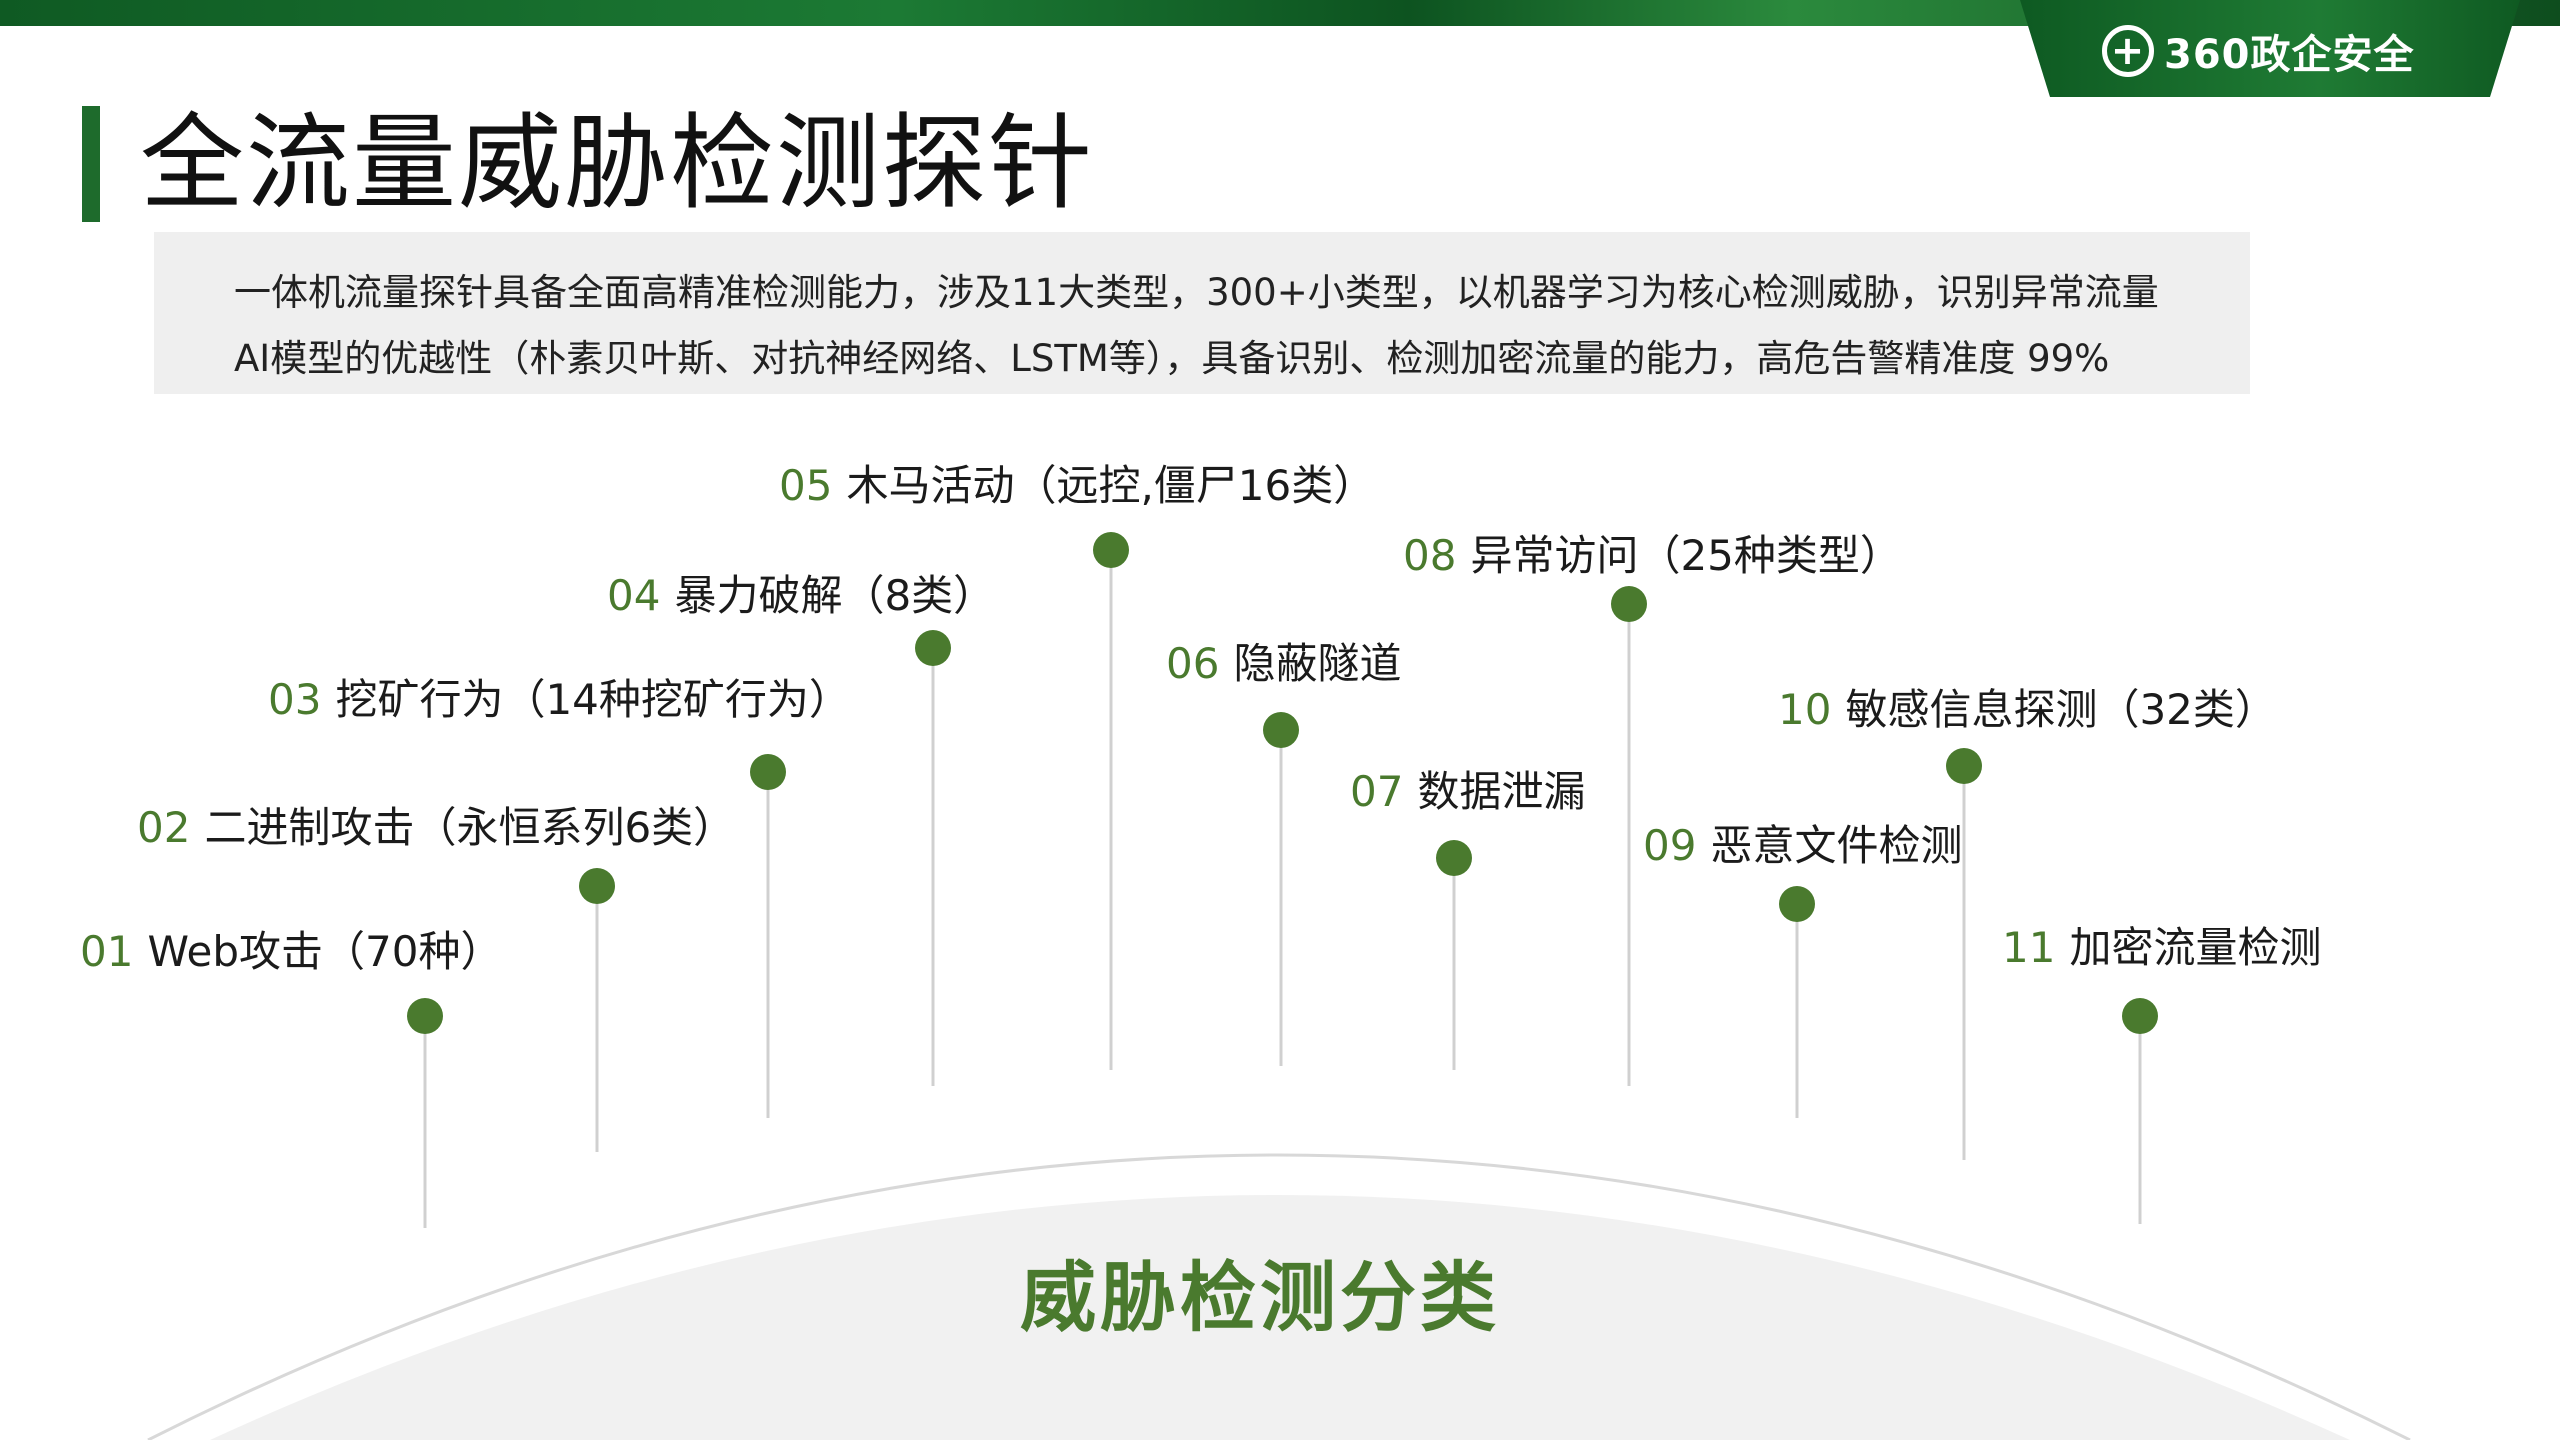 Image resolution: width=2560 pixels, height=1440 pixels. I want to click on category-06: 06 隐蔽隧道, so click(1283, 660).